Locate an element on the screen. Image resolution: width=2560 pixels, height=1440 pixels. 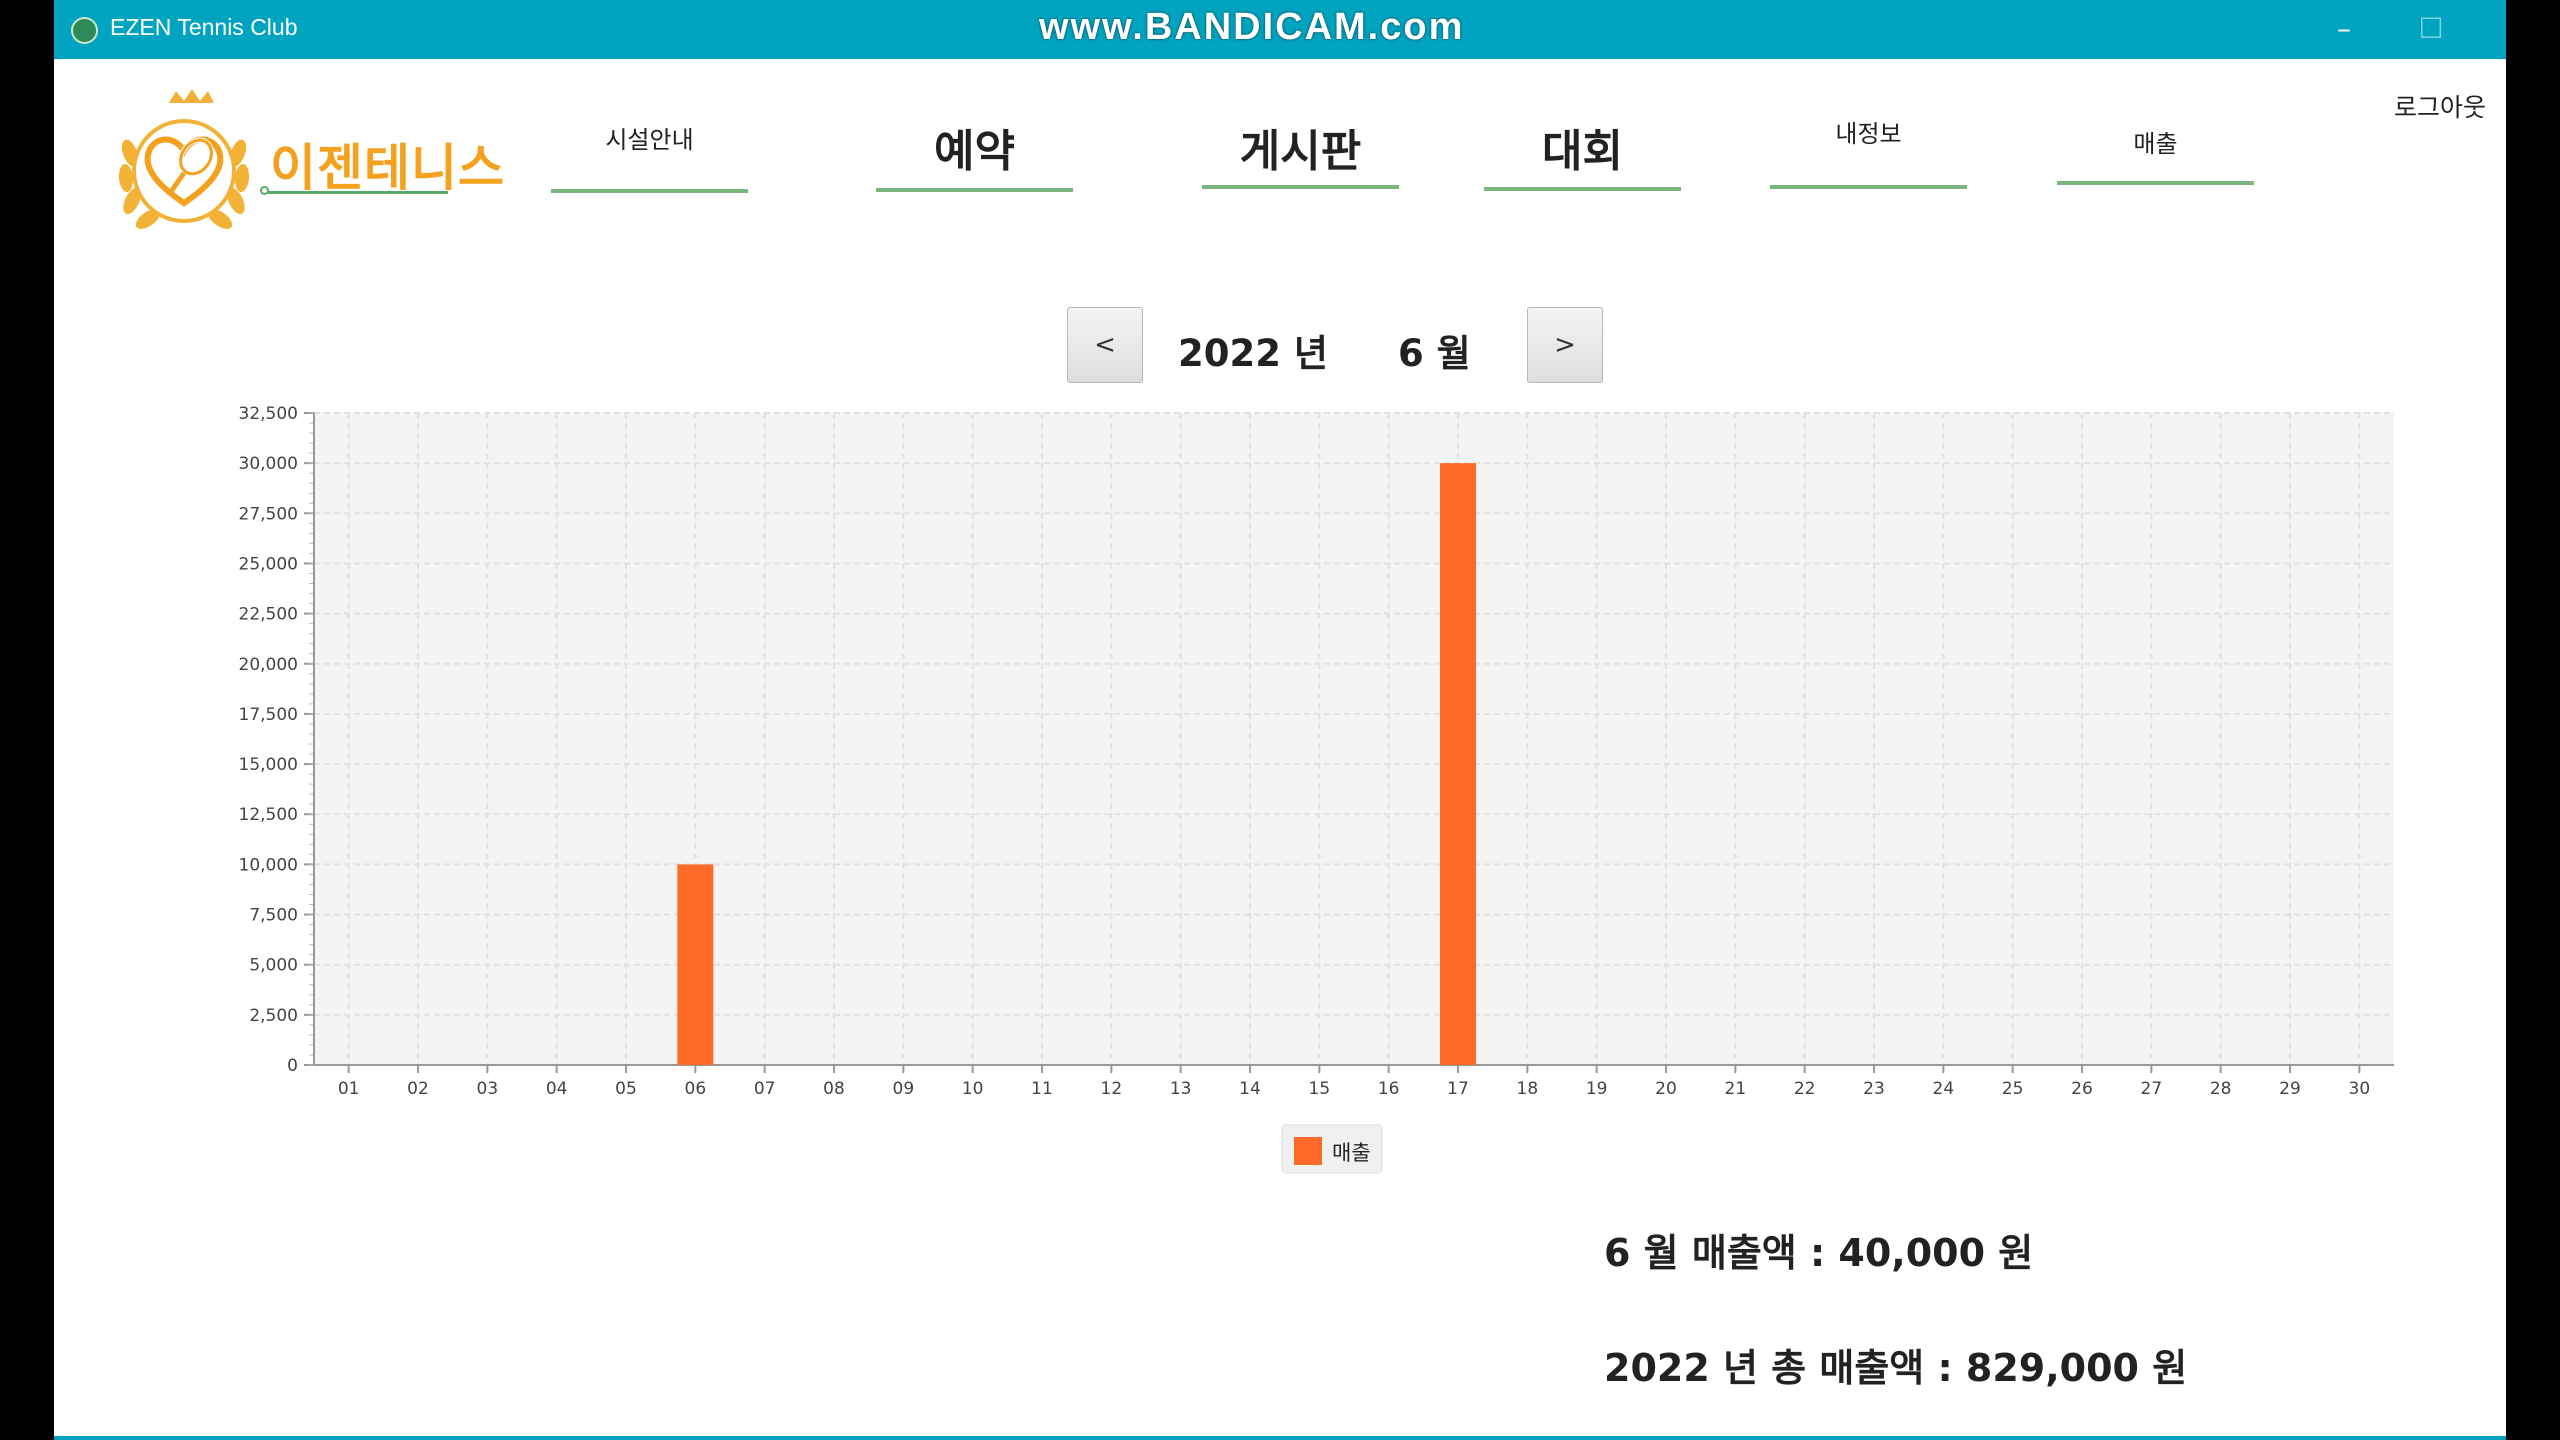
x-tick-label: 28 is located at coordinates (2221, 1089).